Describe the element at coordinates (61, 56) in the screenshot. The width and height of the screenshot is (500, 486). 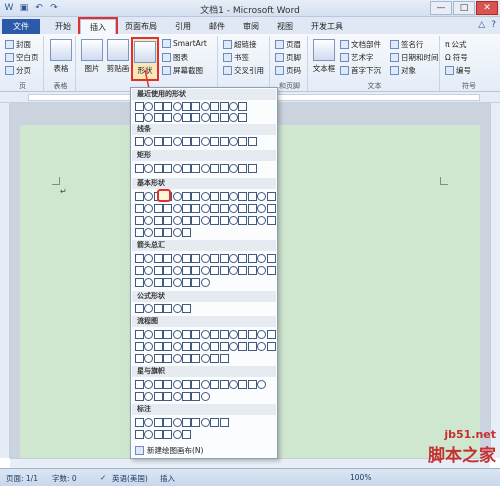
I see `table-button: 表格` at that location.